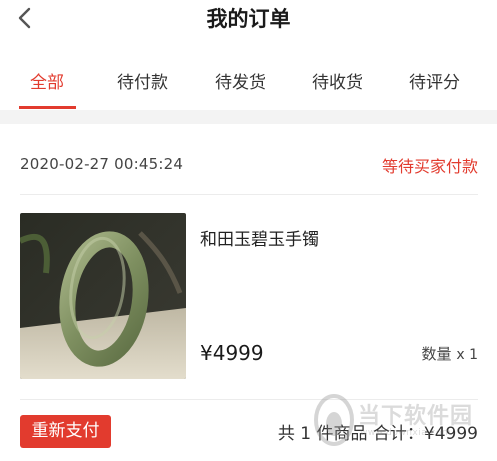  I want to click on tab-pending-review: 待评分, so click(434, 80).